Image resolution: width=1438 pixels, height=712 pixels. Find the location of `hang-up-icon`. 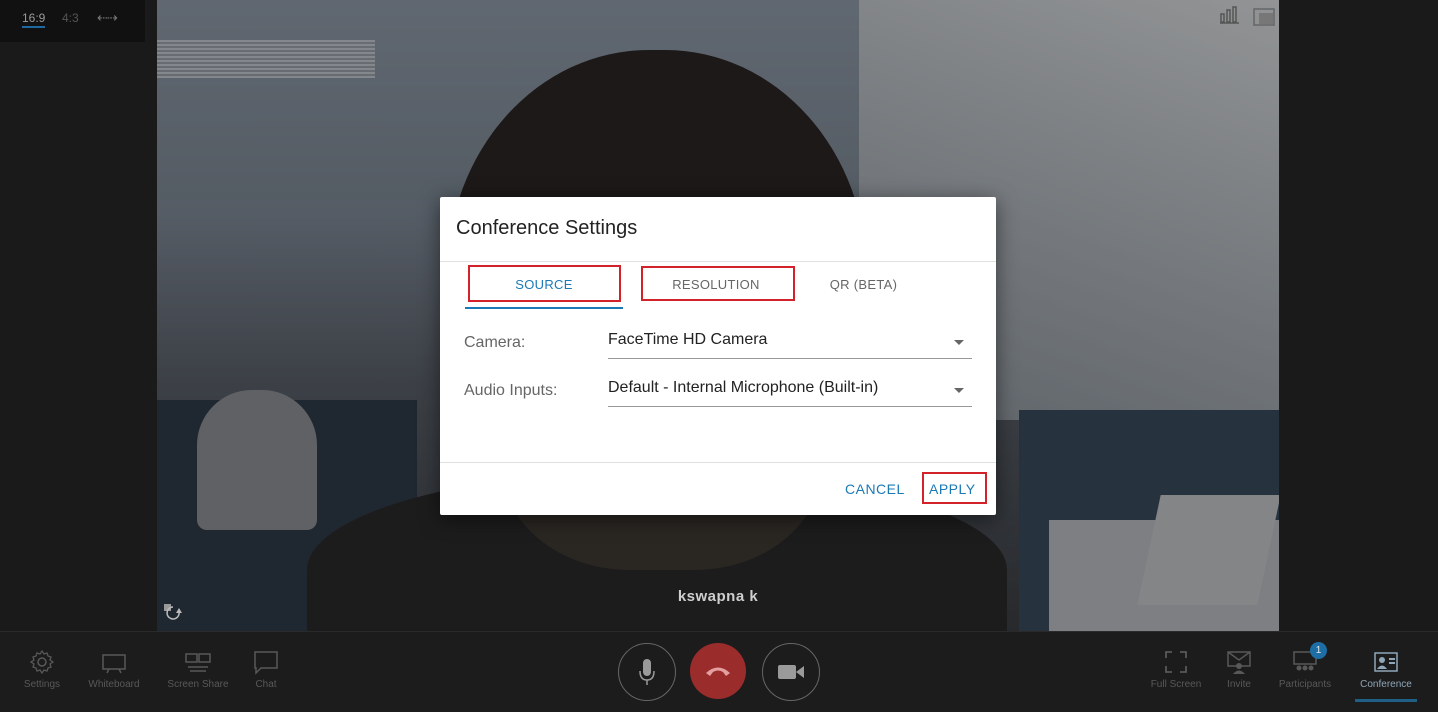

hang-up-icon is located at coordinates (718, 671).